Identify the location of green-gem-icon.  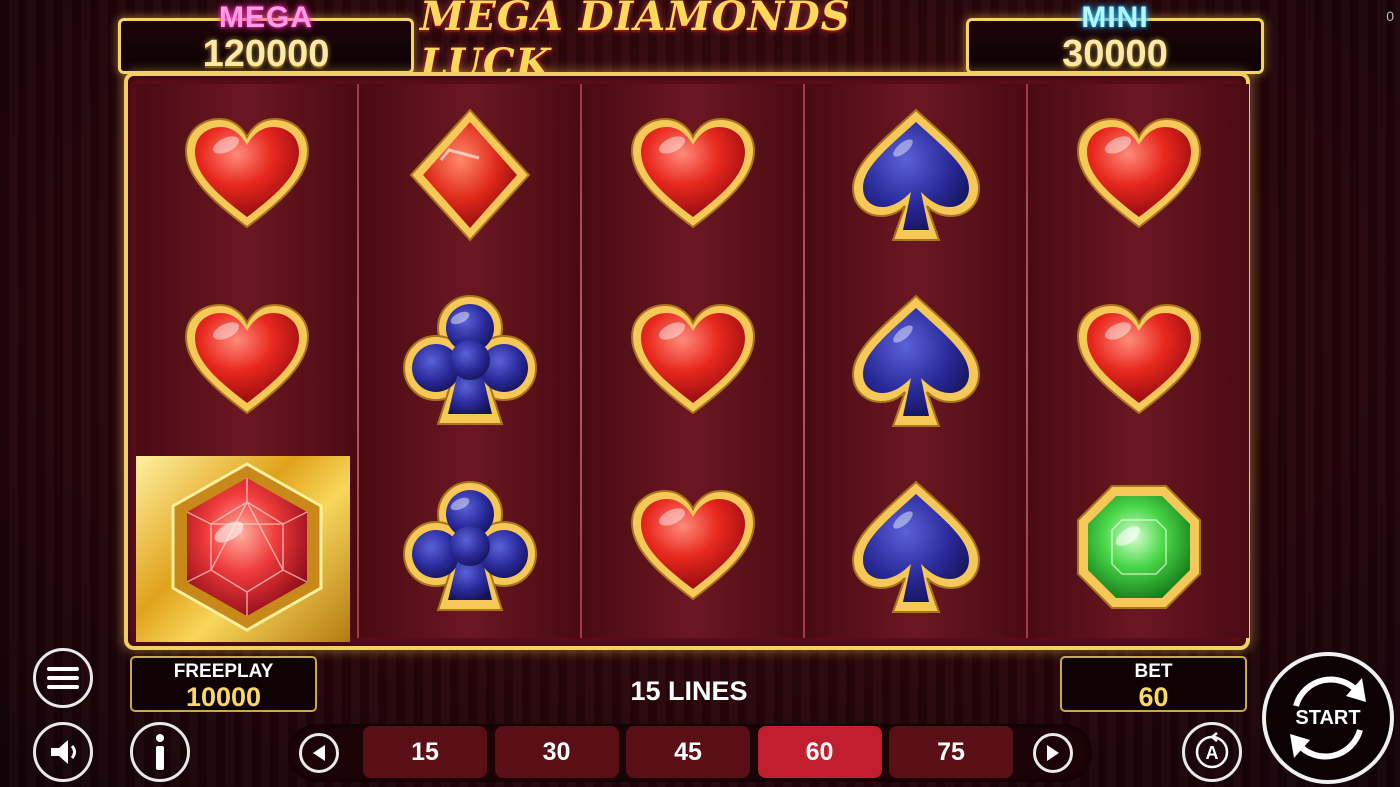
(1138, 546).